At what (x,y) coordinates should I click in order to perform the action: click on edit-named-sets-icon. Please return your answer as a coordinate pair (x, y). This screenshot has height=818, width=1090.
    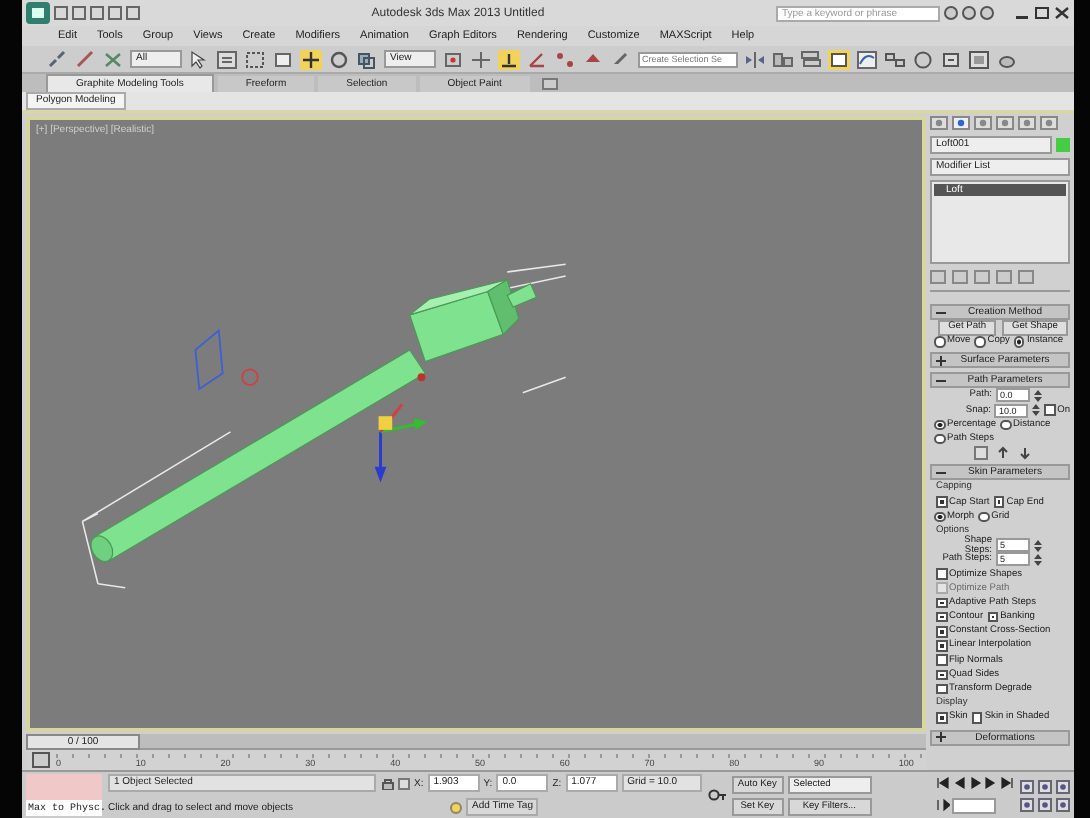
    Looking at the image, I should click on (621, 59).